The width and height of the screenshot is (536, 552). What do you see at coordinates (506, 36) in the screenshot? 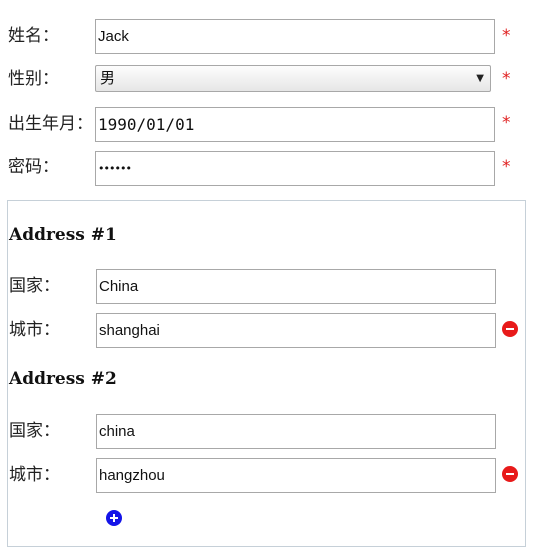
I see `name-required-mark: *` at bounding box center [506, 36].